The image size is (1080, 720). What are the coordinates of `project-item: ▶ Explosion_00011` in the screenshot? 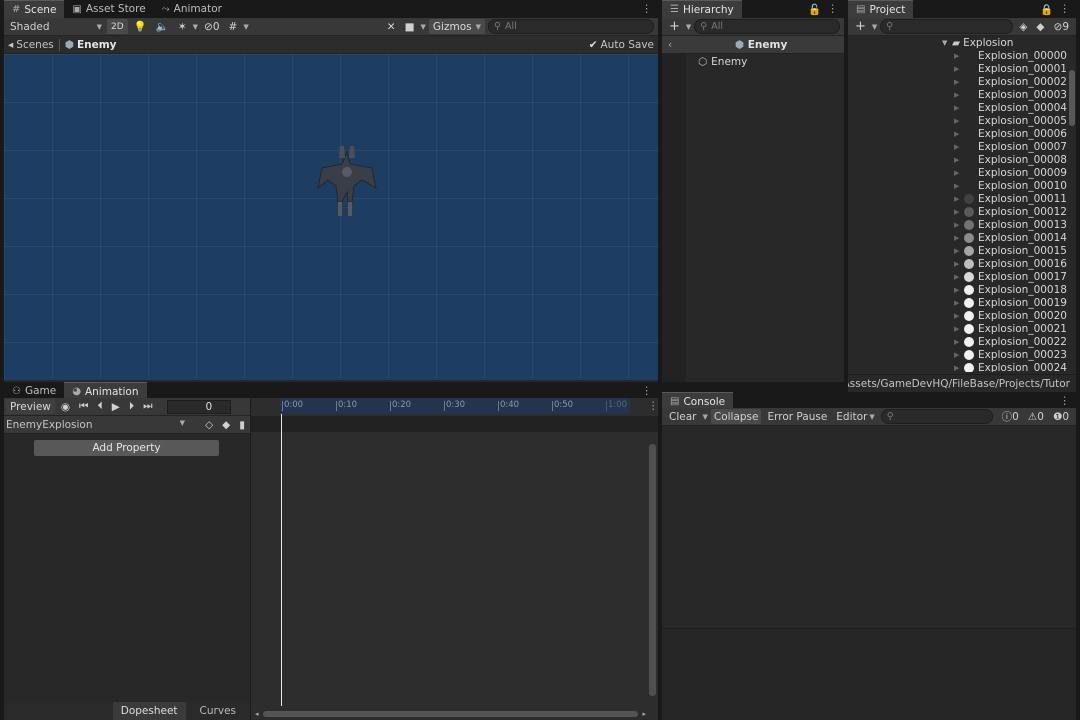 It's located at (958, 198).